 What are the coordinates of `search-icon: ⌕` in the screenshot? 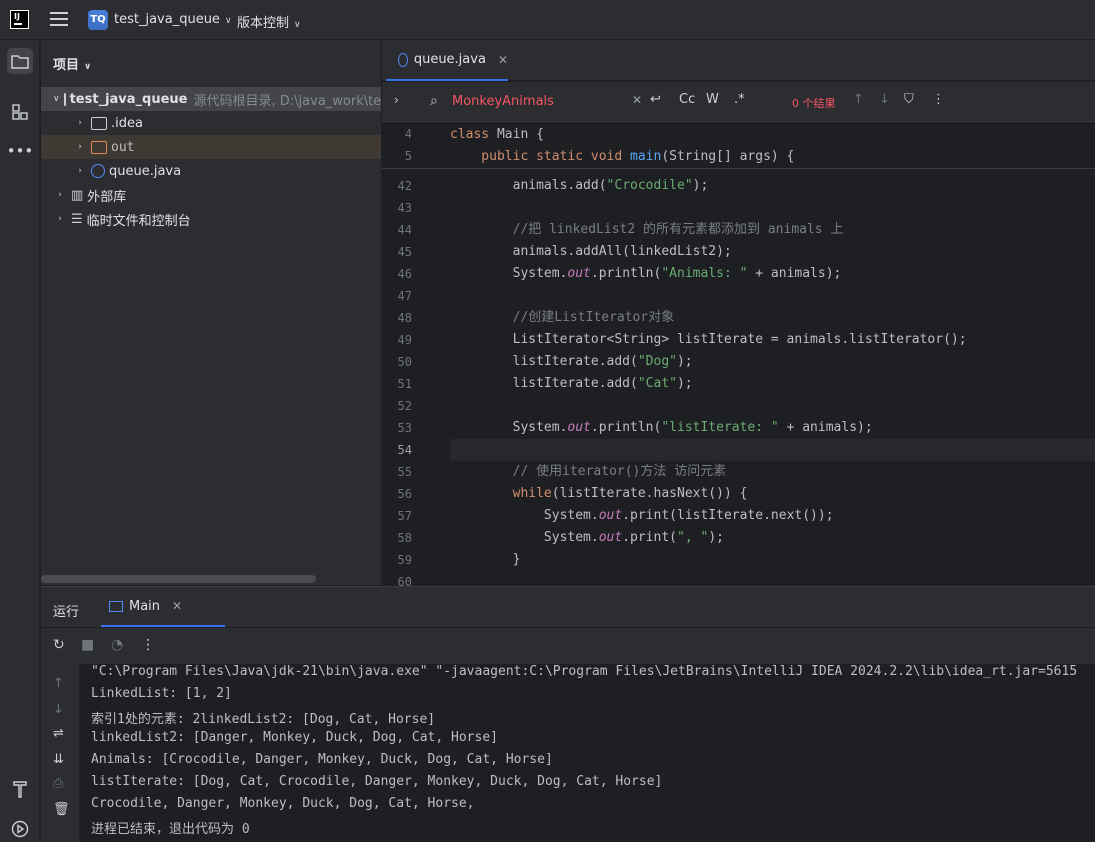 It's located at (434, 101).